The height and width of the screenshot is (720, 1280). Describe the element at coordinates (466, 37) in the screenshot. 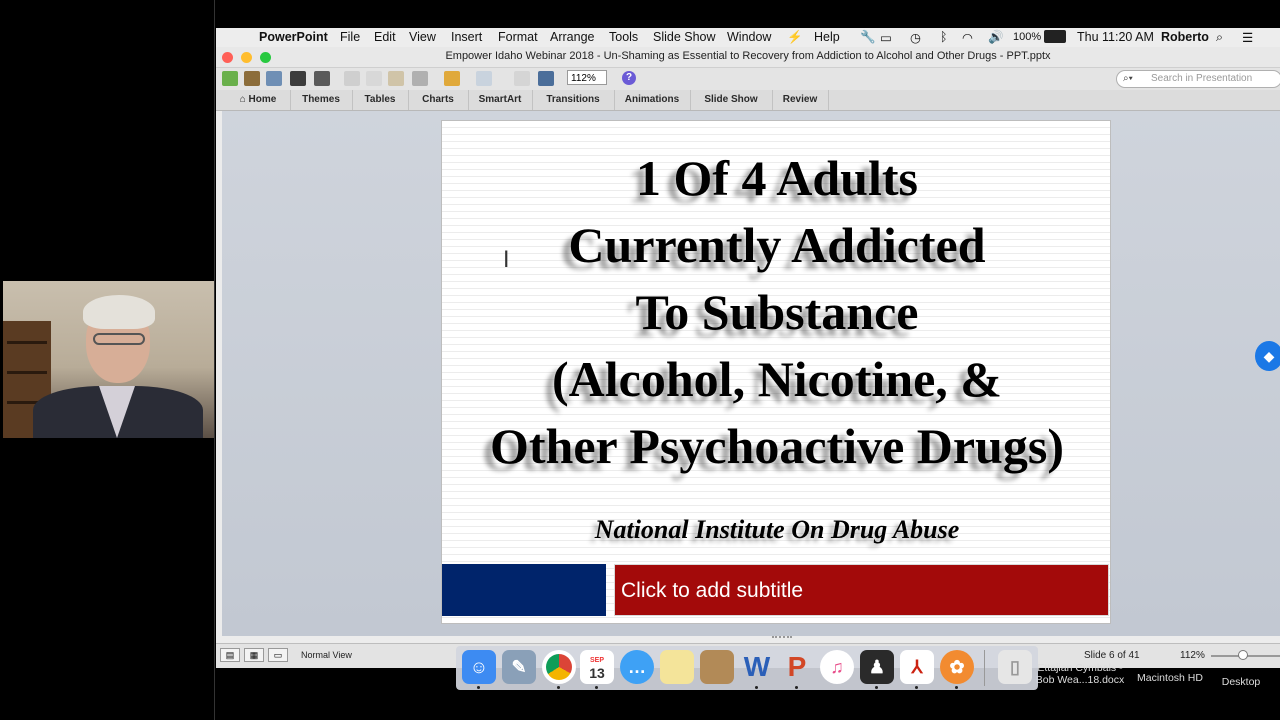

I see `menu-insert: Insert` at that location.